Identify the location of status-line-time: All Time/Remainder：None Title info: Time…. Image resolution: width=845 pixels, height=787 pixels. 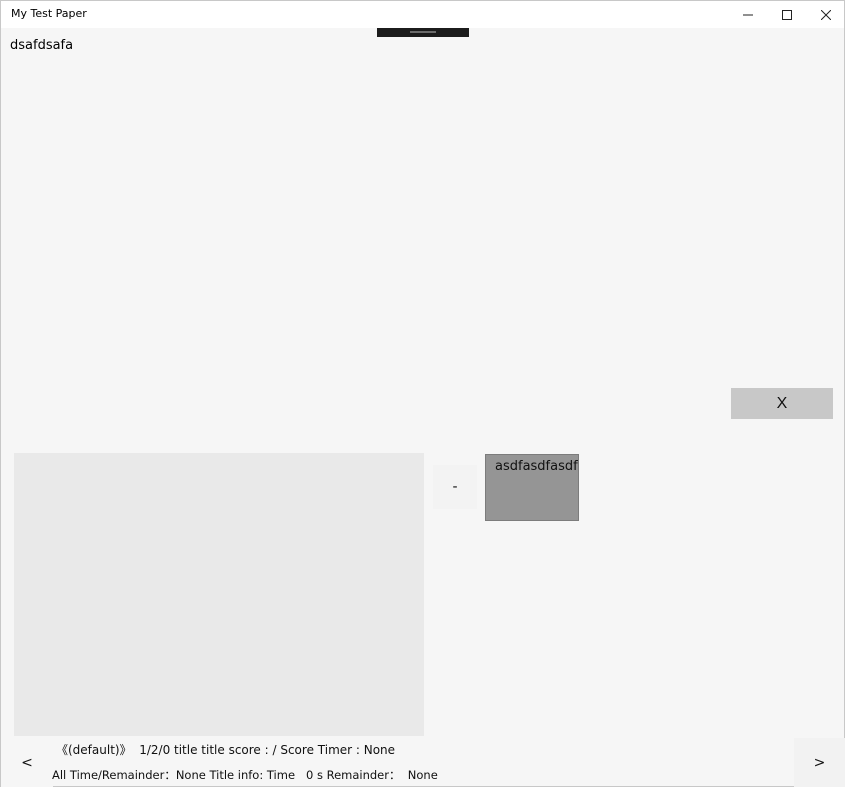
(245, 775).